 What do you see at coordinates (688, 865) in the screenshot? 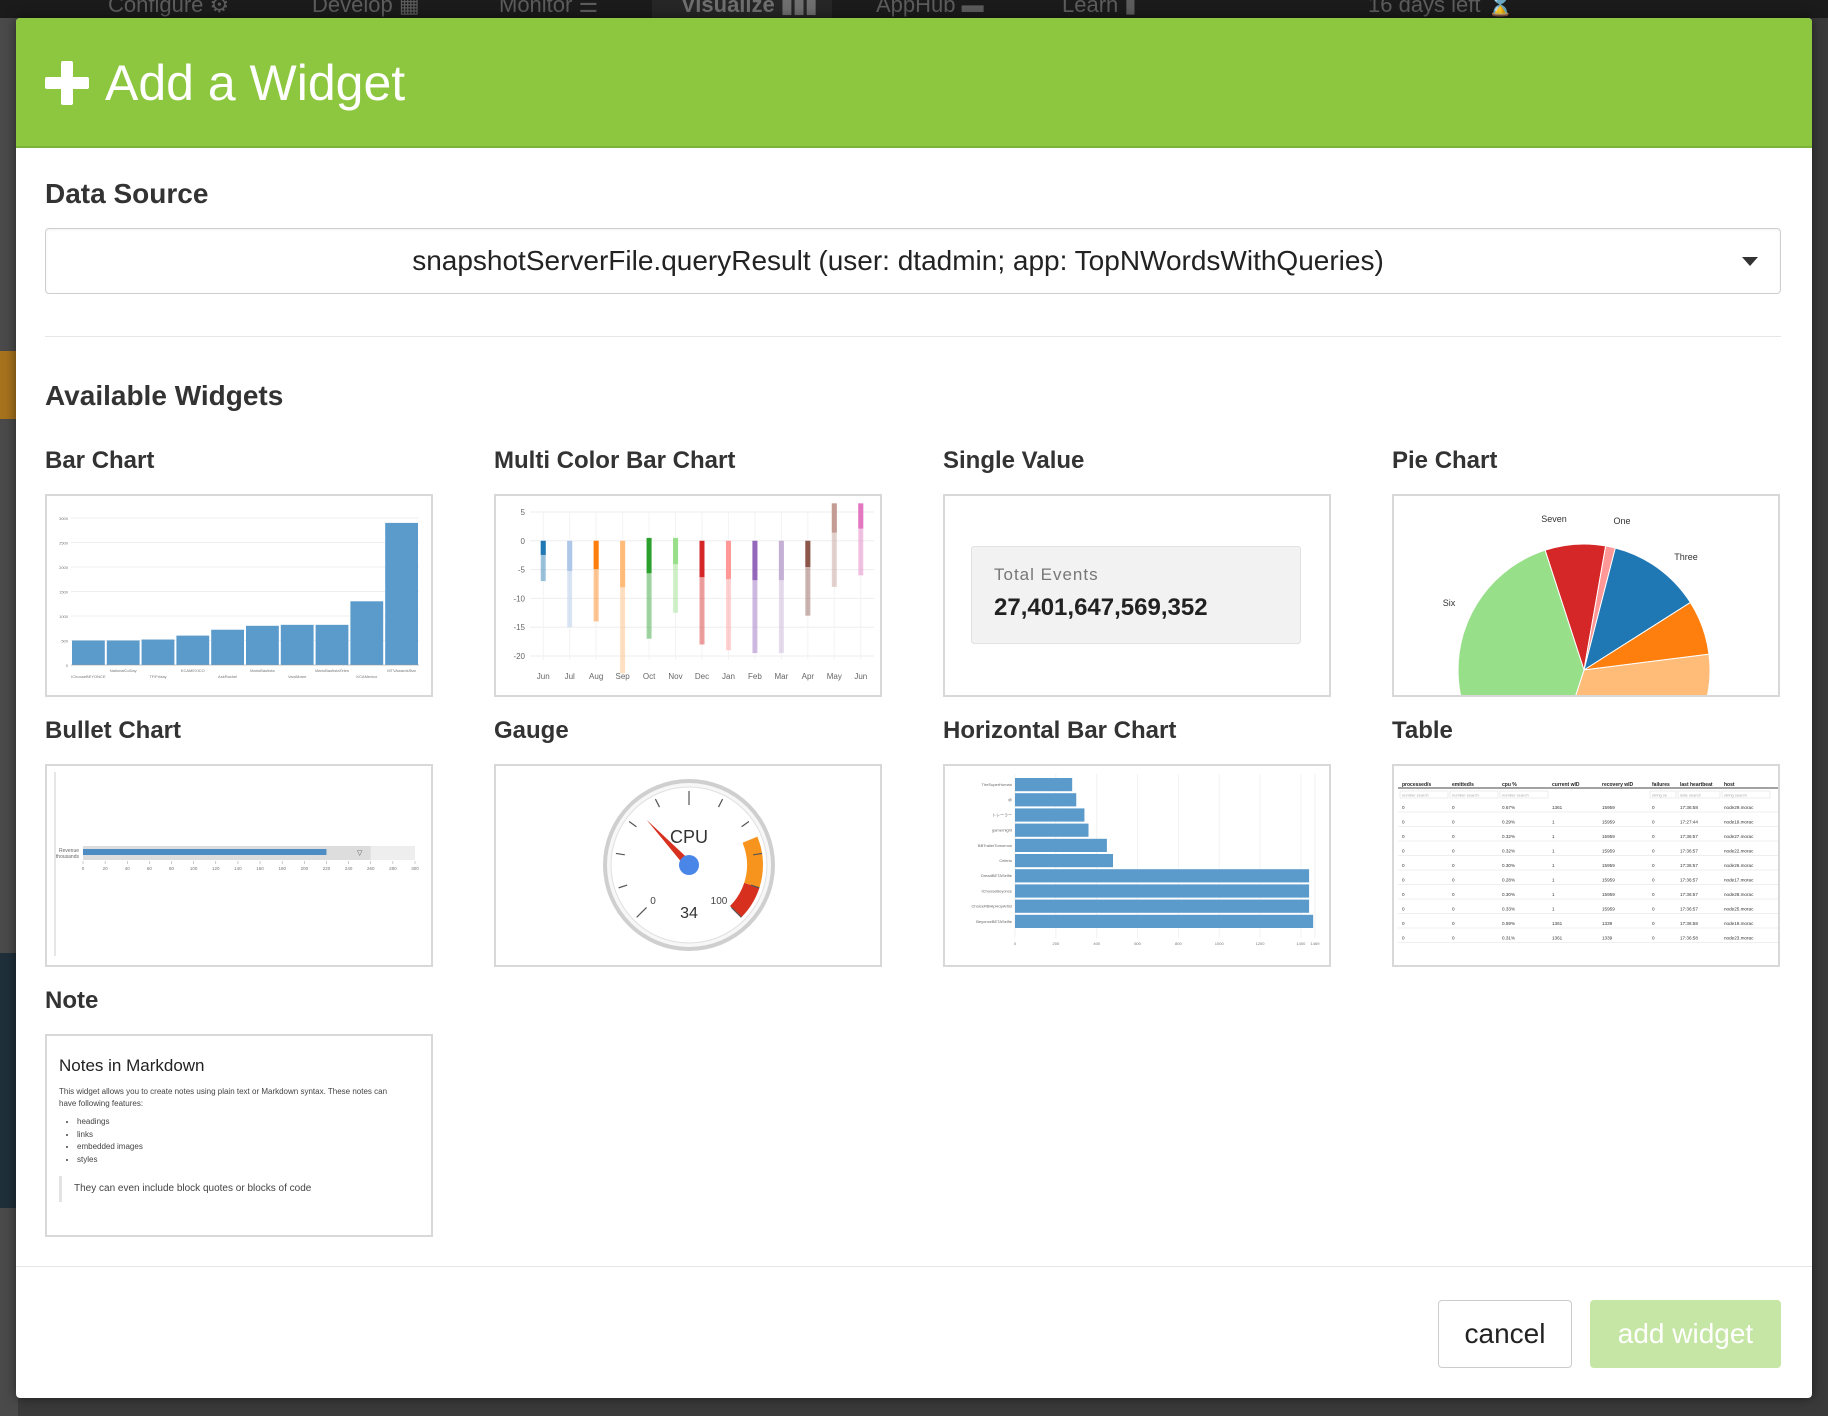
I see `widget-gauge: CPU 34 0 100` at bounding box center [688, 865].